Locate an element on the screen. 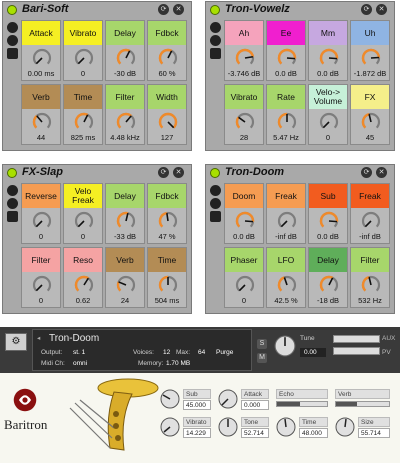  output-value: st. 1 is located at coordinates (79, 352).